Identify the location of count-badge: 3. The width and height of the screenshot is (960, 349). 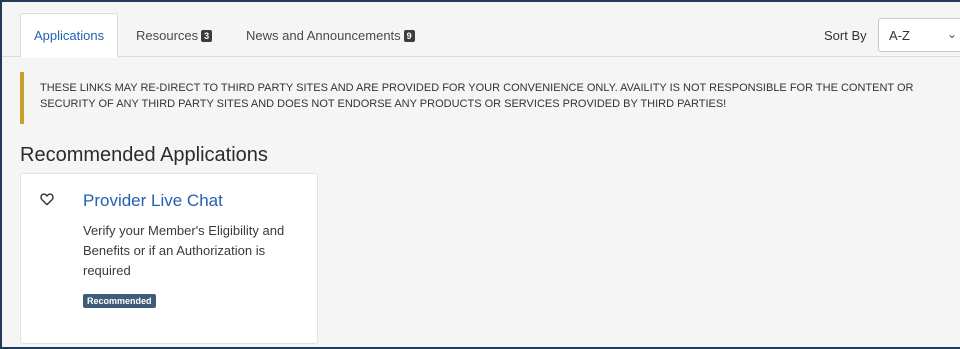
(207, 35).